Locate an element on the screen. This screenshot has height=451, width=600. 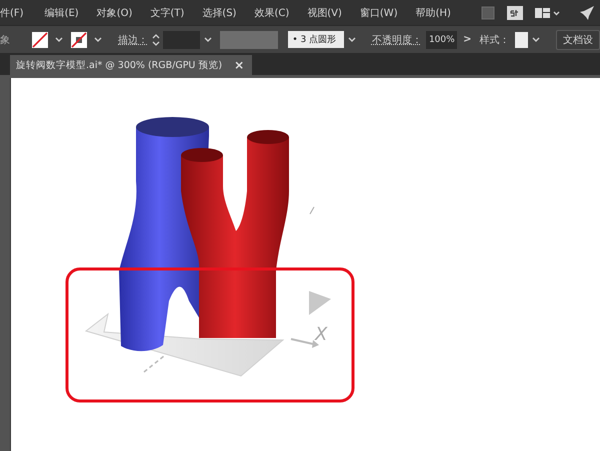
menu-item: 效果(C) is located at coordinates (275, 13).